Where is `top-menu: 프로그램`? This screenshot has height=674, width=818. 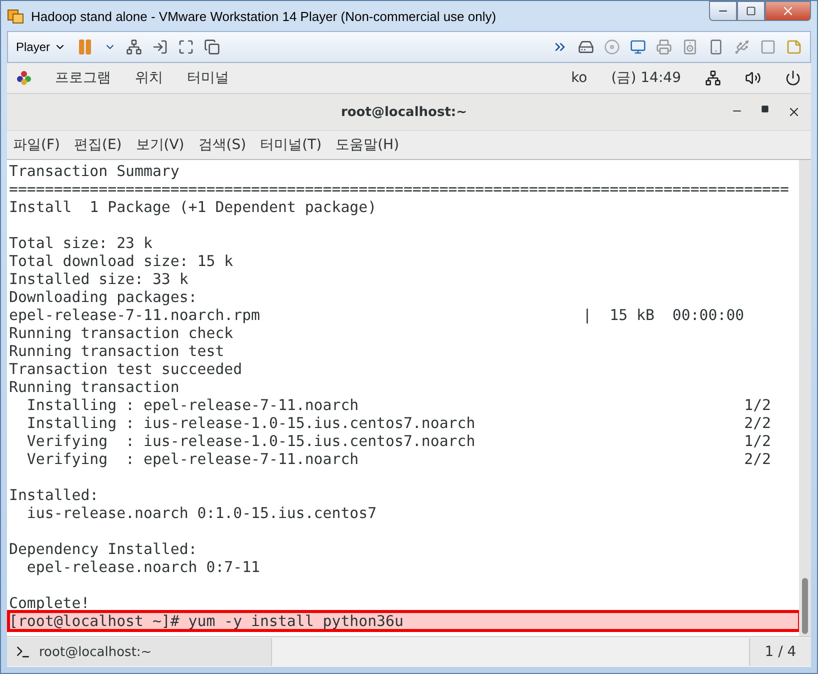
top-menu: 프로그램 is located at coordinates (83, 78).